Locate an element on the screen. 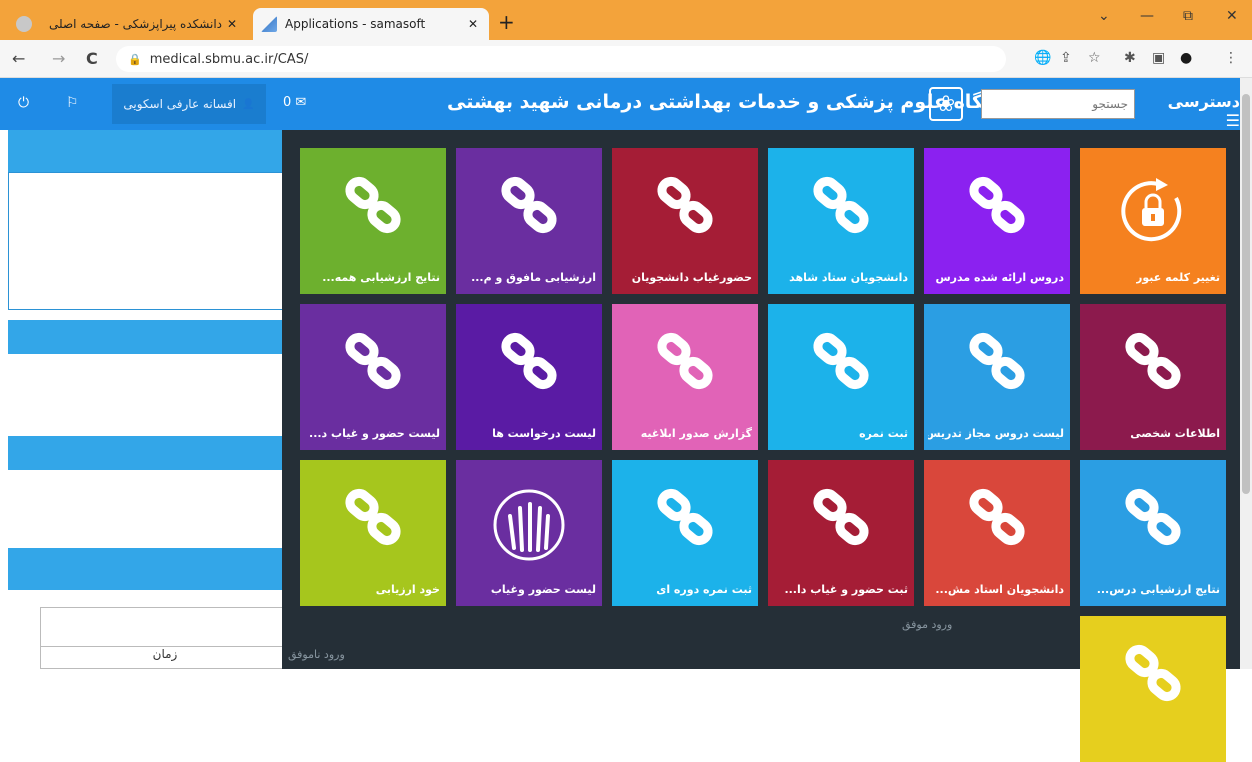  app-tile-label: لیست درخواست ها is located at coordinates (544, 433).